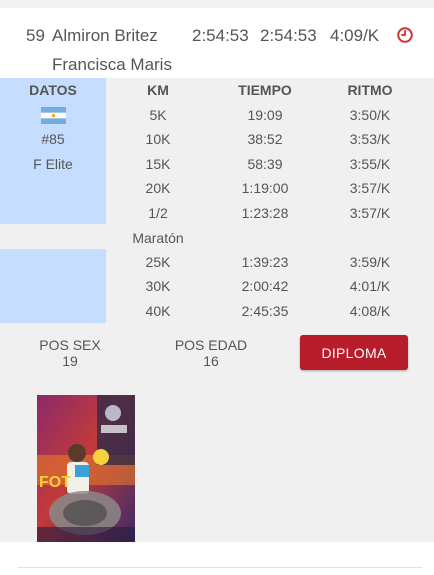 The width and height of the screenshot is (434, 575). What do you see at coordinates (158, 262) in the screenshot?
I see `split-km: 25K` at bounding box center [158, 262].